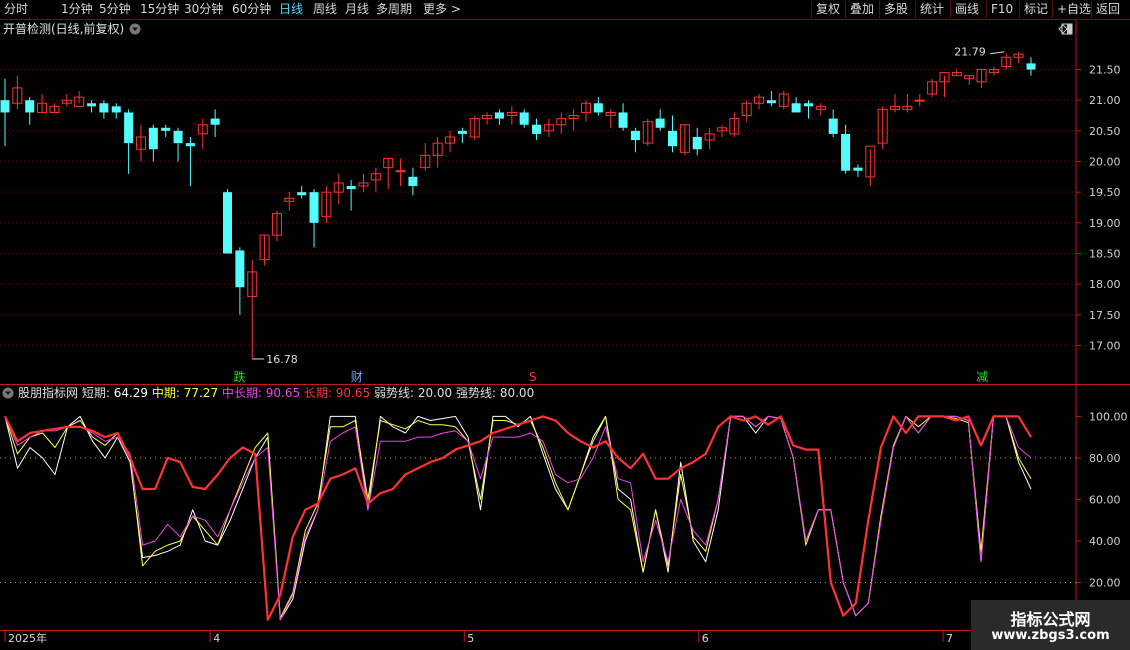 The image size is (1130, 650). Describe the element at coordinates (533, 377) in the screenshot. I see `event-marker: S` at that location.